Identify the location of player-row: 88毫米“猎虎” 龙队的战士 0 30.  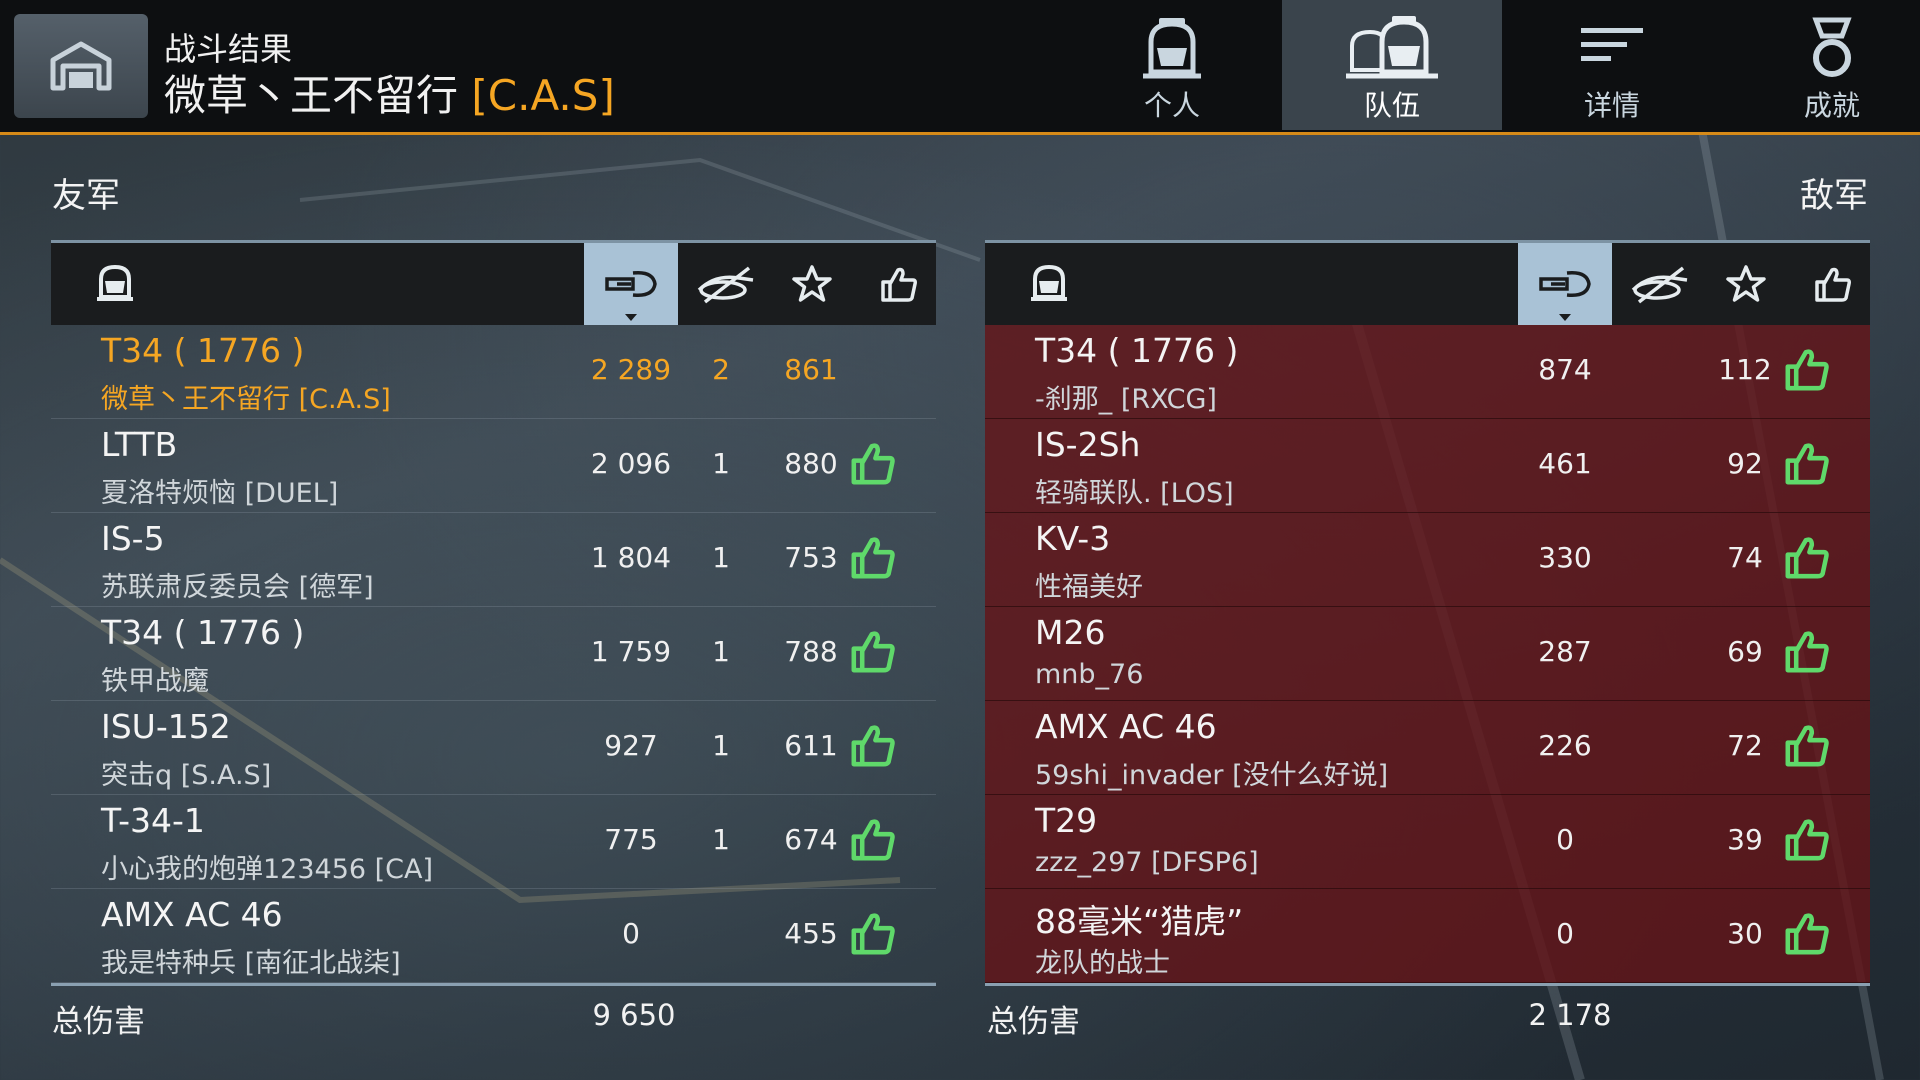
(1427, 936).